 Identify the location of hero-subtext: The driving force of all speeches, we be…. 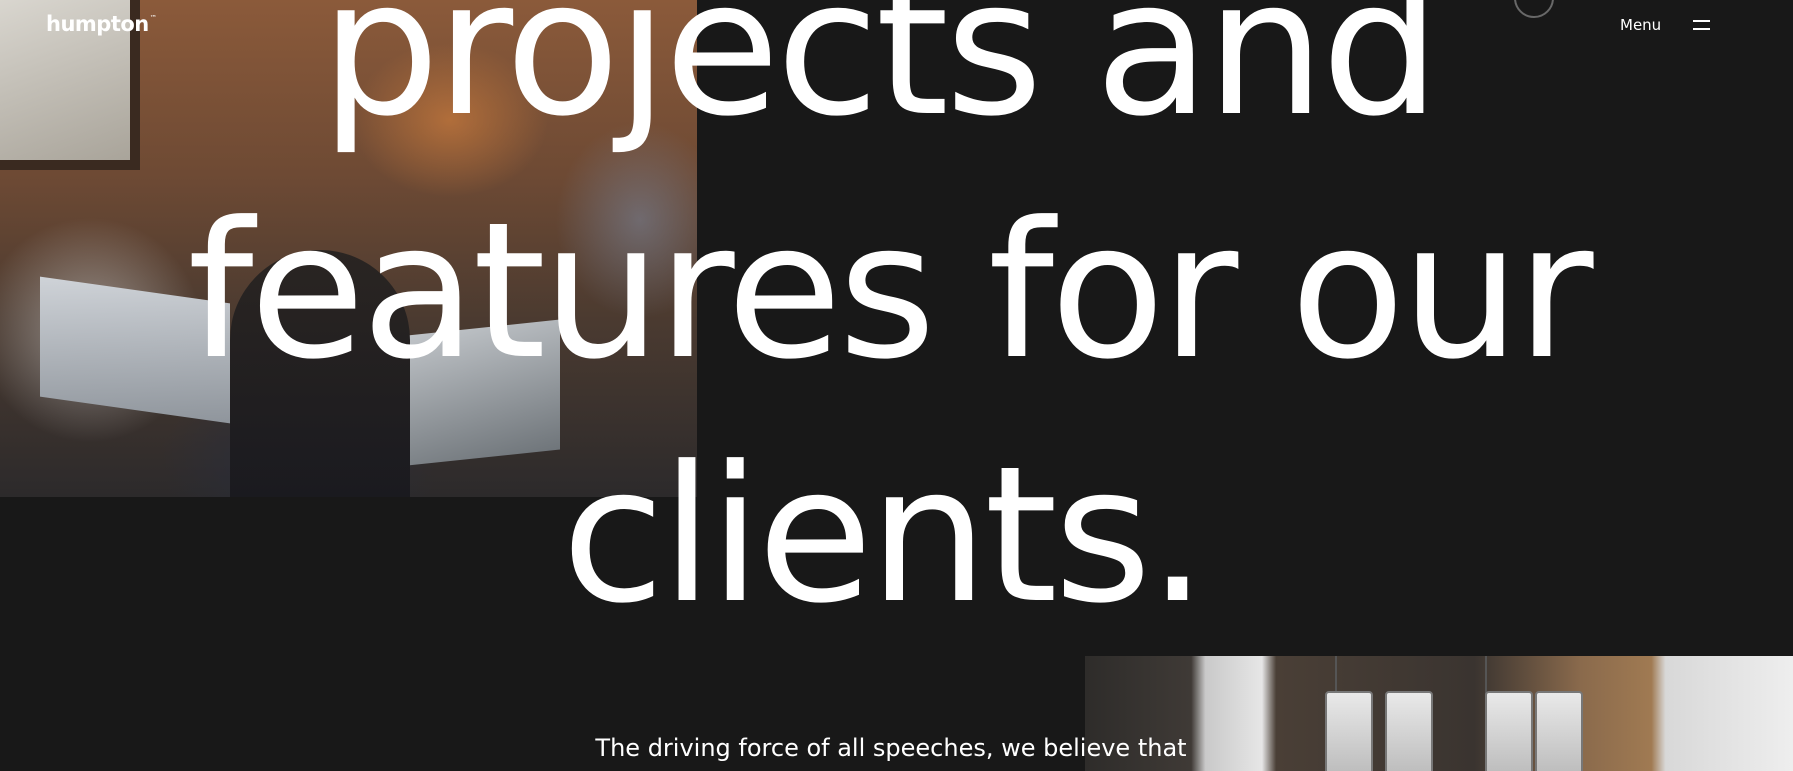
(891, 748).